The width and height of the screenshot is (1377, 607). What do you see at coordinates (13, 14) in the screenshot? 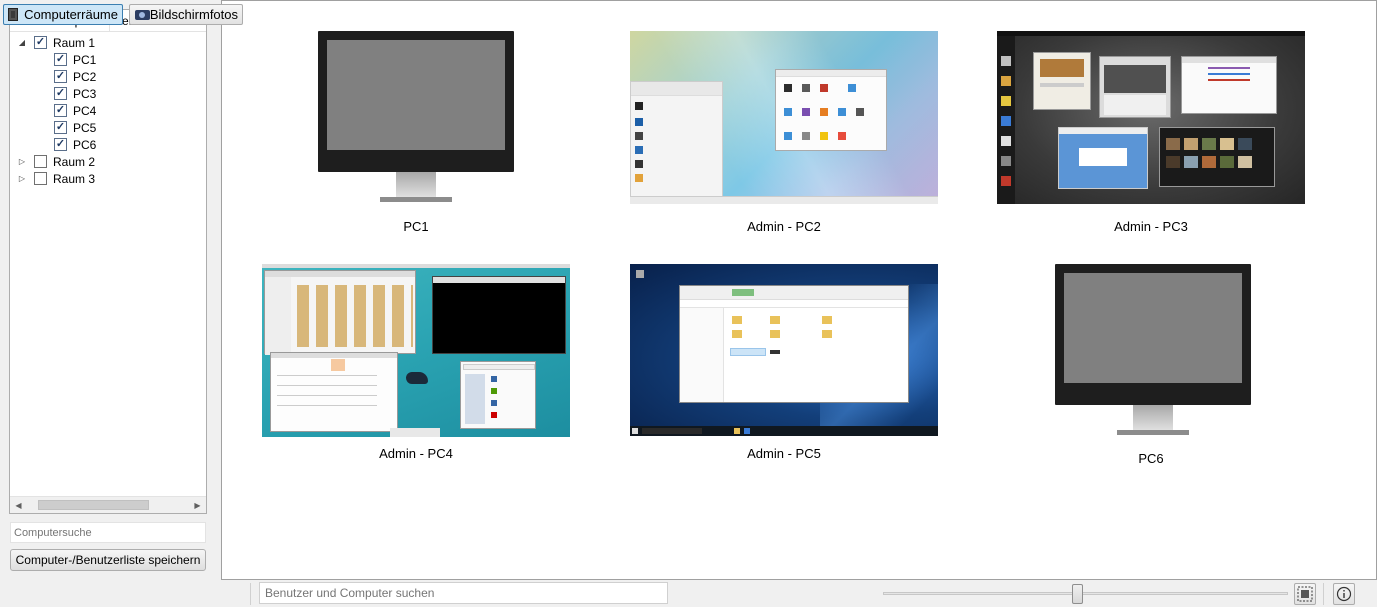
I see `monitor-icon` at bounding box center [13, 14].